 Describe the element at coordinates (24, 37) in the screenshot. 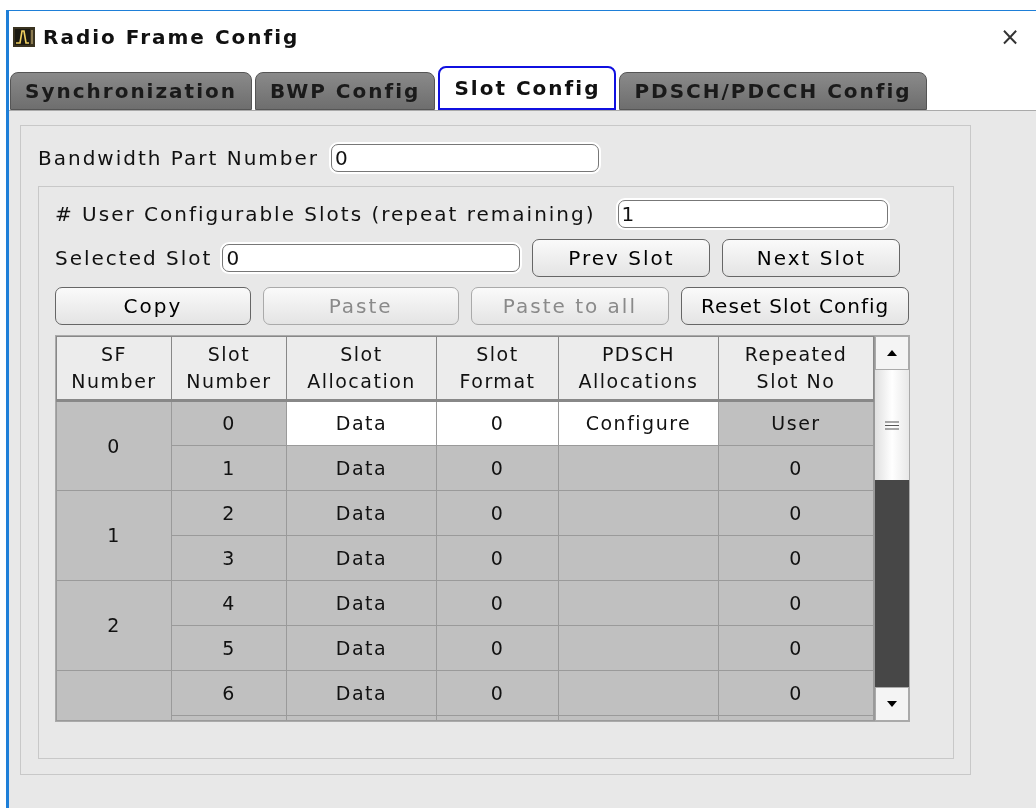

I see `app-icon` at that location.